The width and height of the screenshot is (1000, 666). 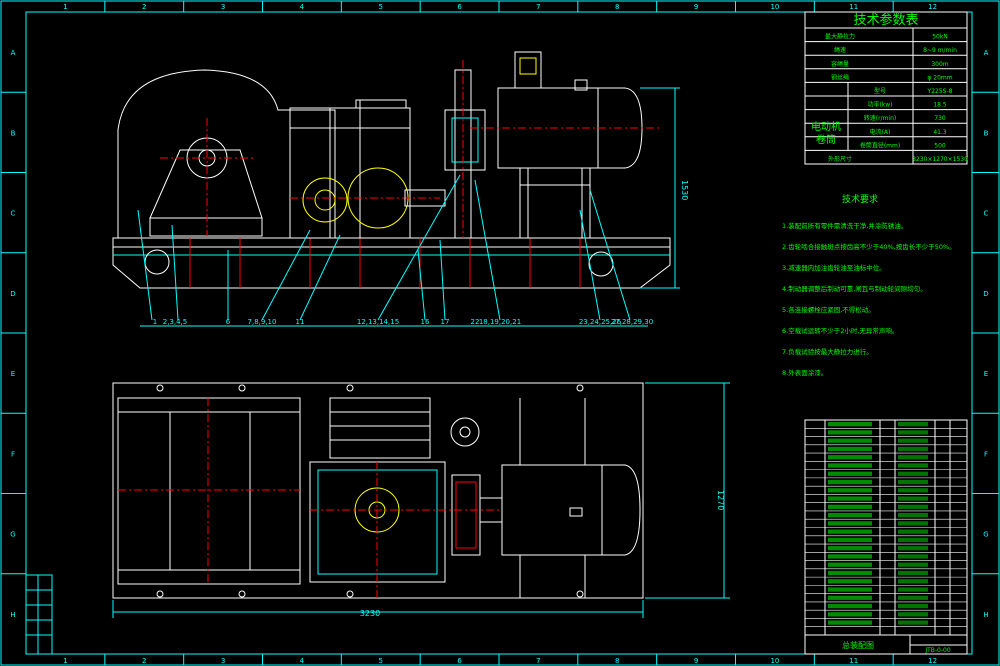 What do you see at coordinates (986, 214) in the screenshot?
I see `frame-zone-right: C` at bounding box center [986, 214].